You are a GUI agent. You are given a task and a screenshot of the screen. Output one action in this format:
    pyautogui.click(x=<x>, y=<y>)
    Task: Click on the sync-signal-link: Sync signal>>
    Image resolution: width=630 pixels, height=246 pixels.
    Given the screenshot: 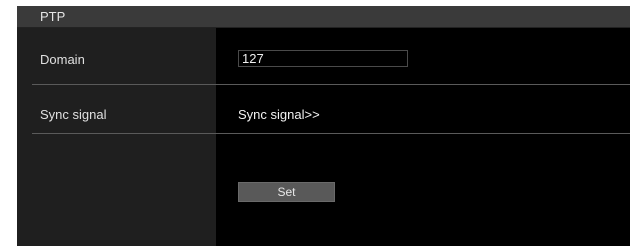 What is the action you would take?
    pyautogui.click(x=279, y=114)
    